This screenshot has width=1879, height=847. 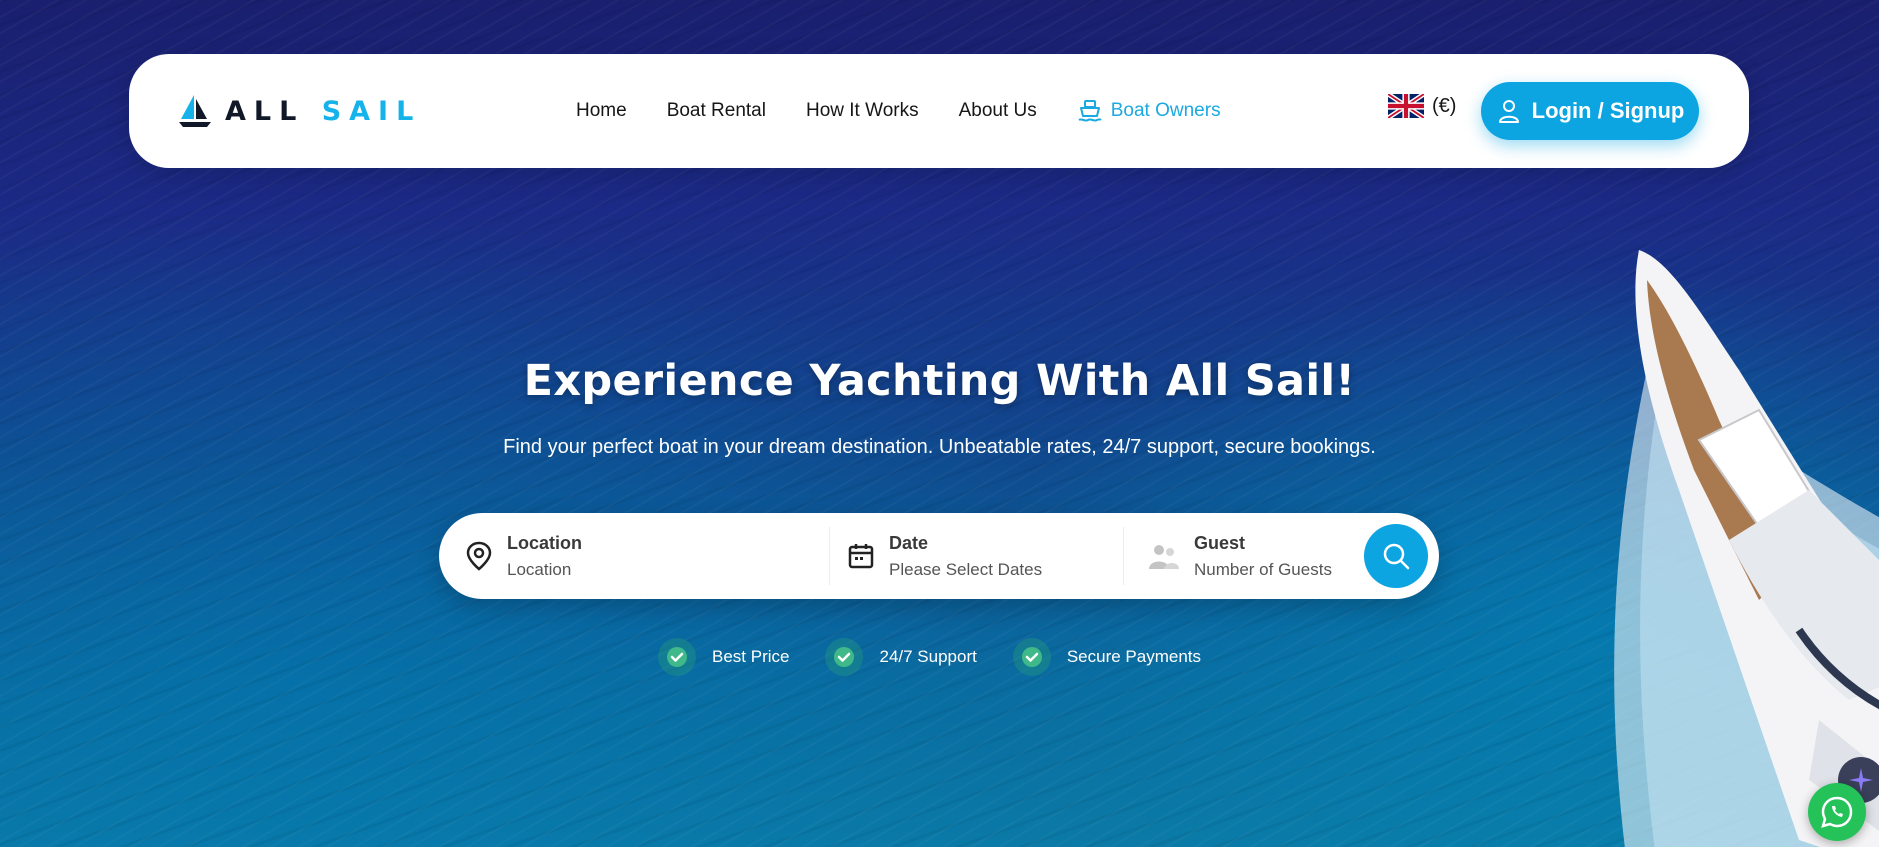 What do you see at coordinates (601, 111) in the screenshot?
I see `nav-home: Home` at bounding box center [601, 111].